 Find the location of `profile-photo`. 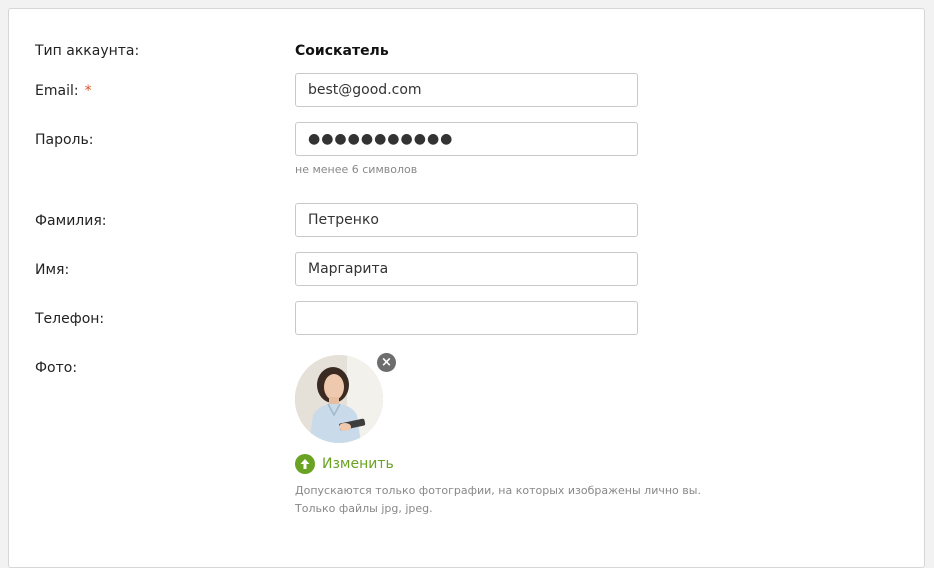

profile-photo is located at coordinates (339, 399).